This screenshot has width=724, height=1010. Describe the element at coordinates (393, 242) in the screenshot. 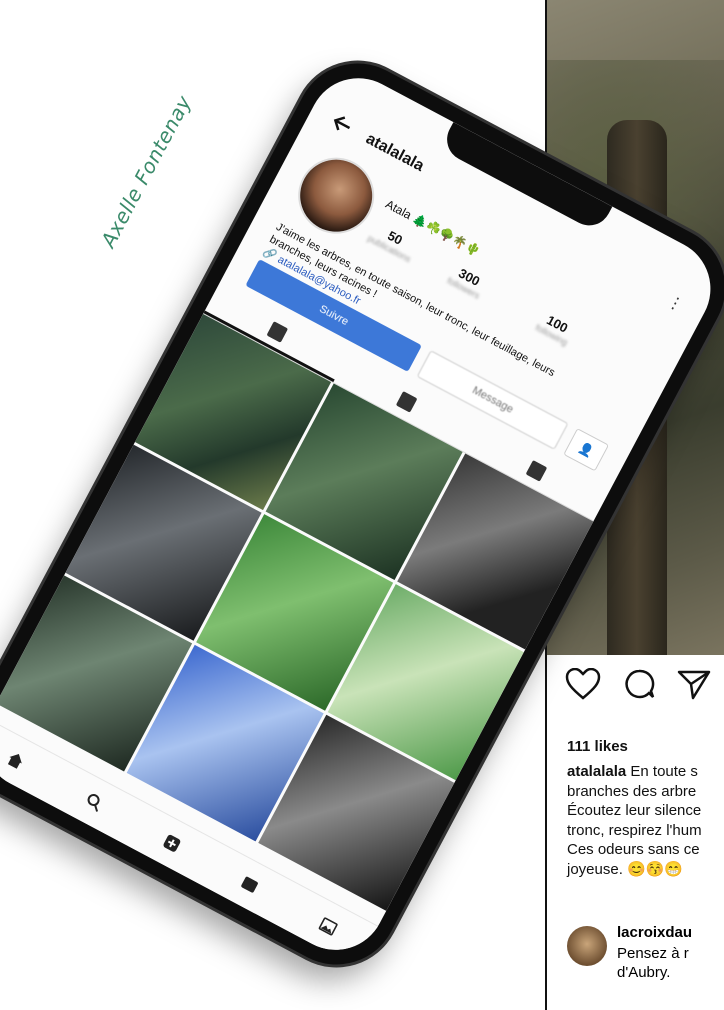

I see `stat-posts: 50 publications` at that location.